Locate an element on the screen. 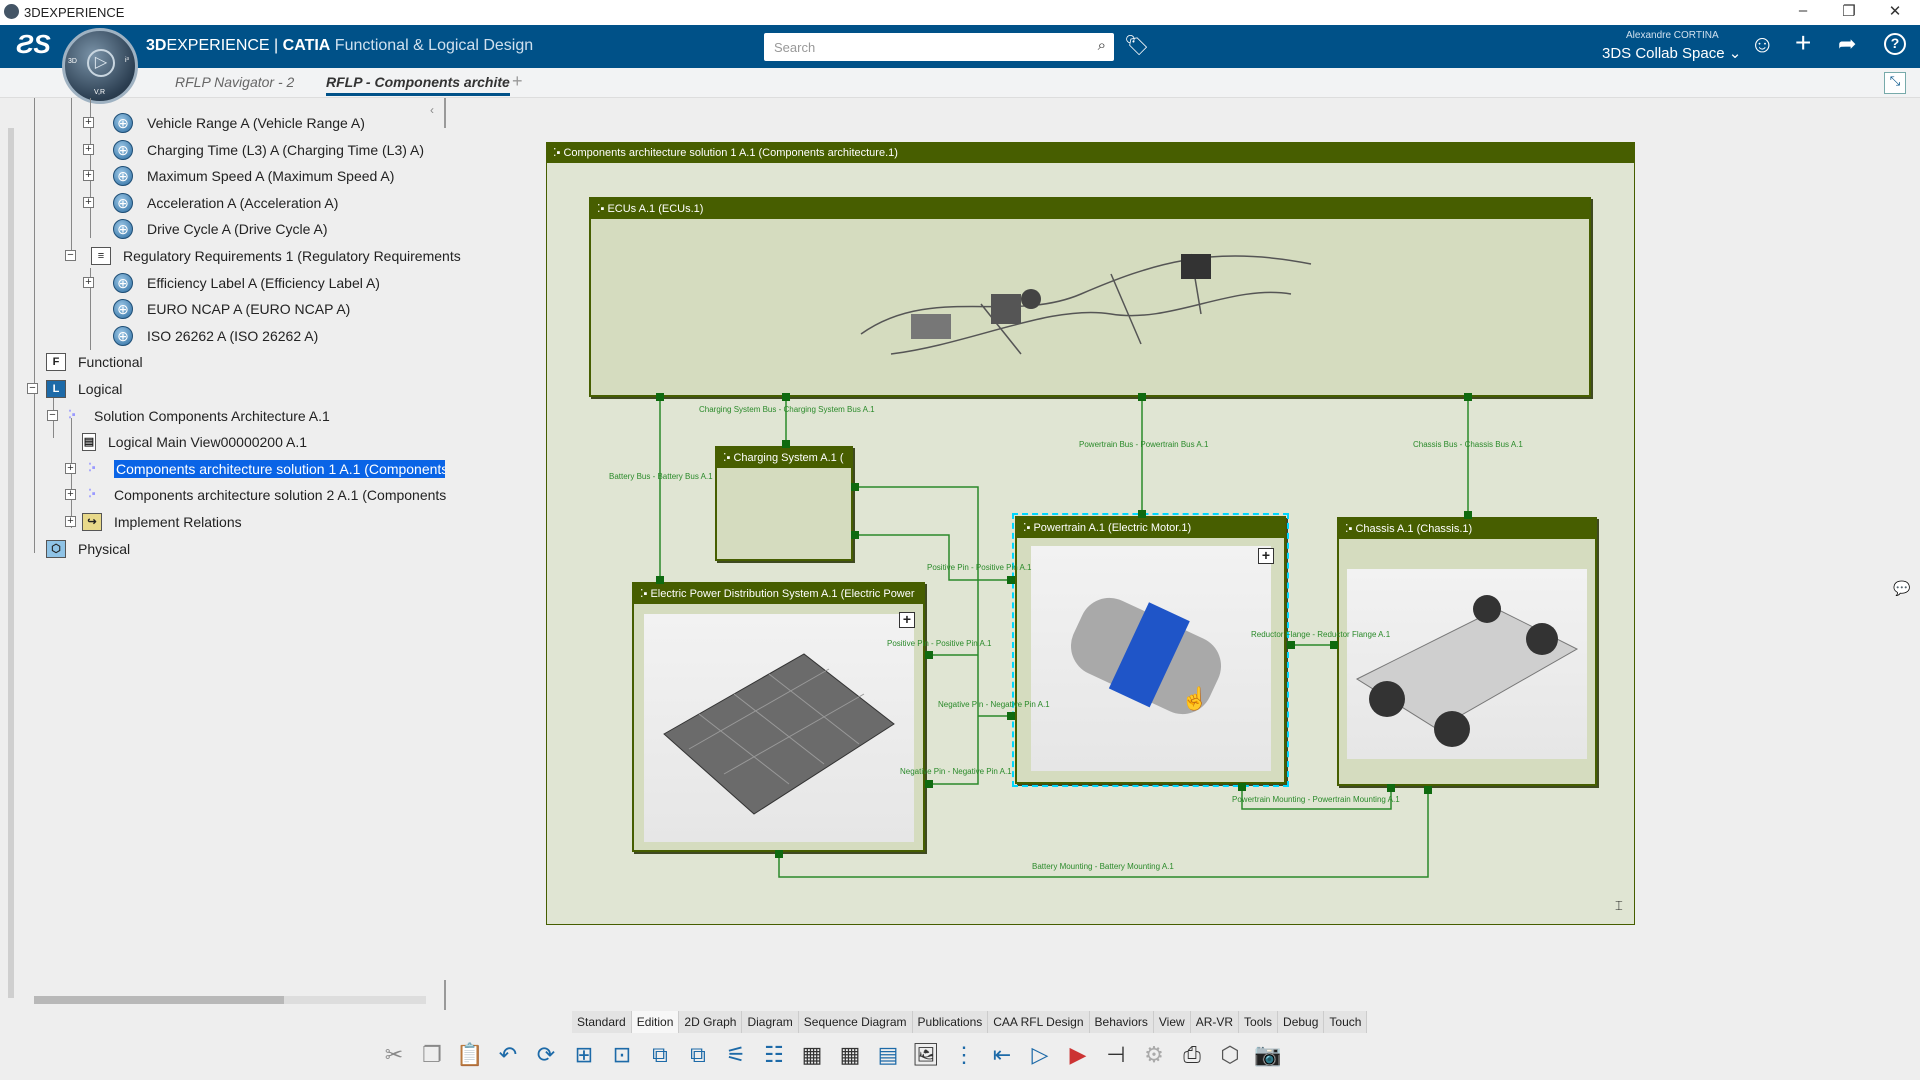 This screenshot has height=1080, width=1920. label-battery-mounting: Battery Mounting - Battery Mounting A.1 is located at coordinates (1103, 866).